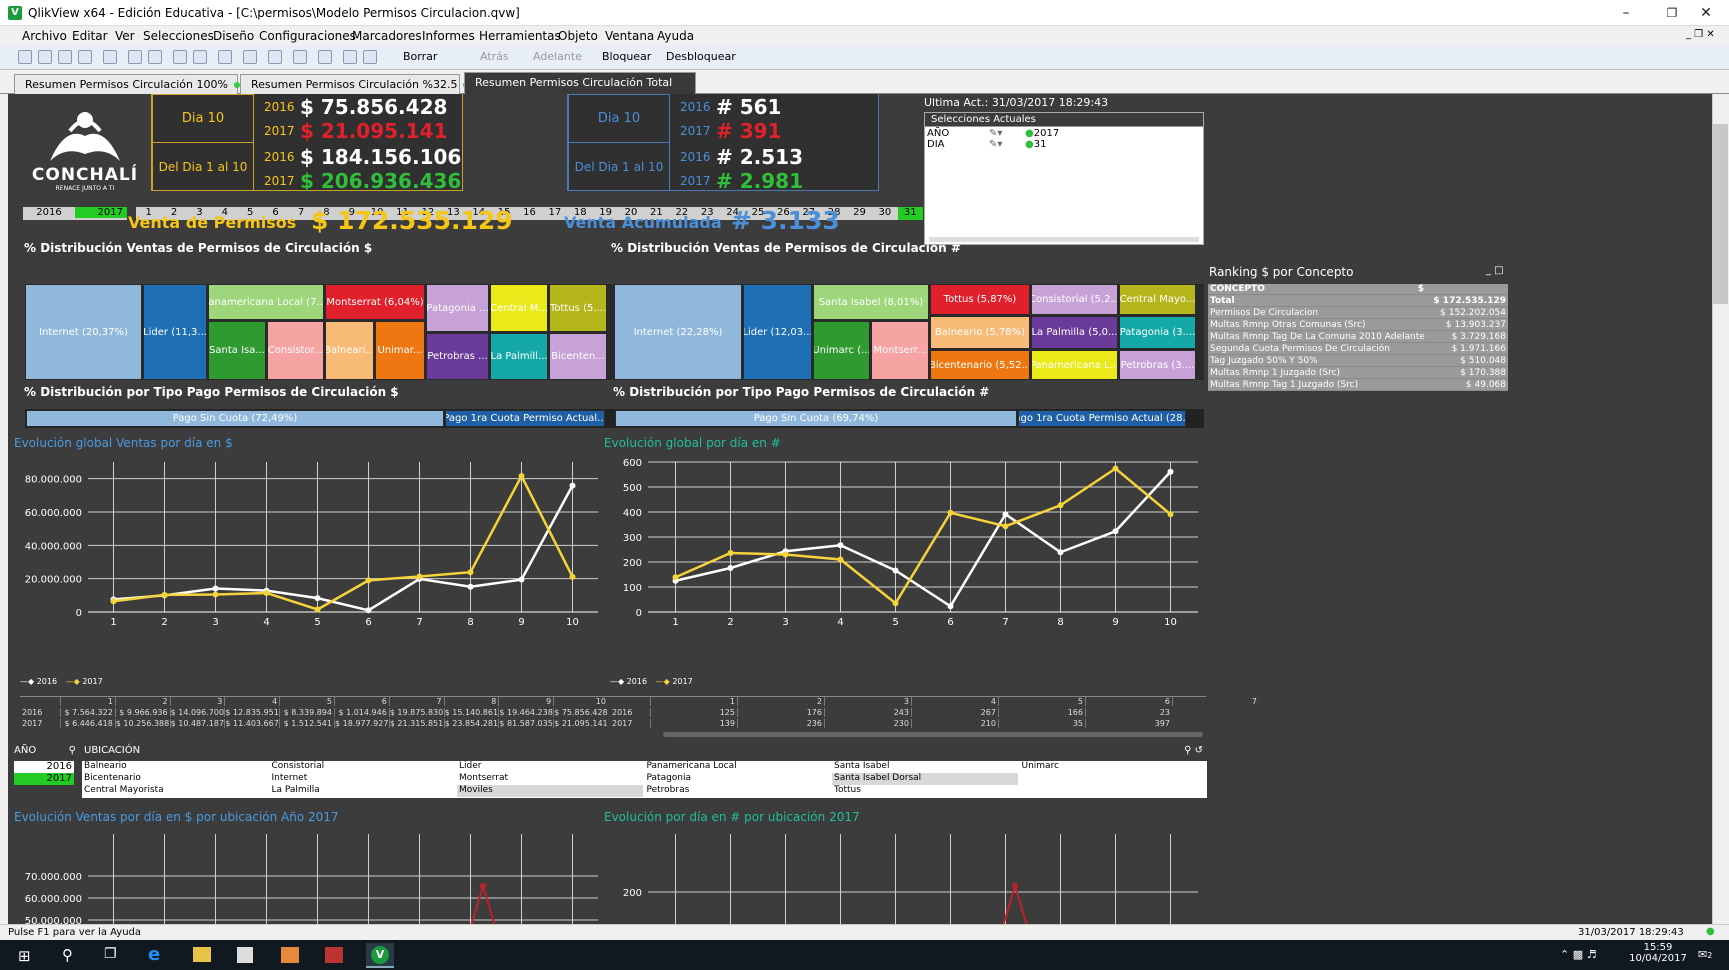 This screenshot has height=970, width=1729. I want to click on edit-icon, so click(325, 57).